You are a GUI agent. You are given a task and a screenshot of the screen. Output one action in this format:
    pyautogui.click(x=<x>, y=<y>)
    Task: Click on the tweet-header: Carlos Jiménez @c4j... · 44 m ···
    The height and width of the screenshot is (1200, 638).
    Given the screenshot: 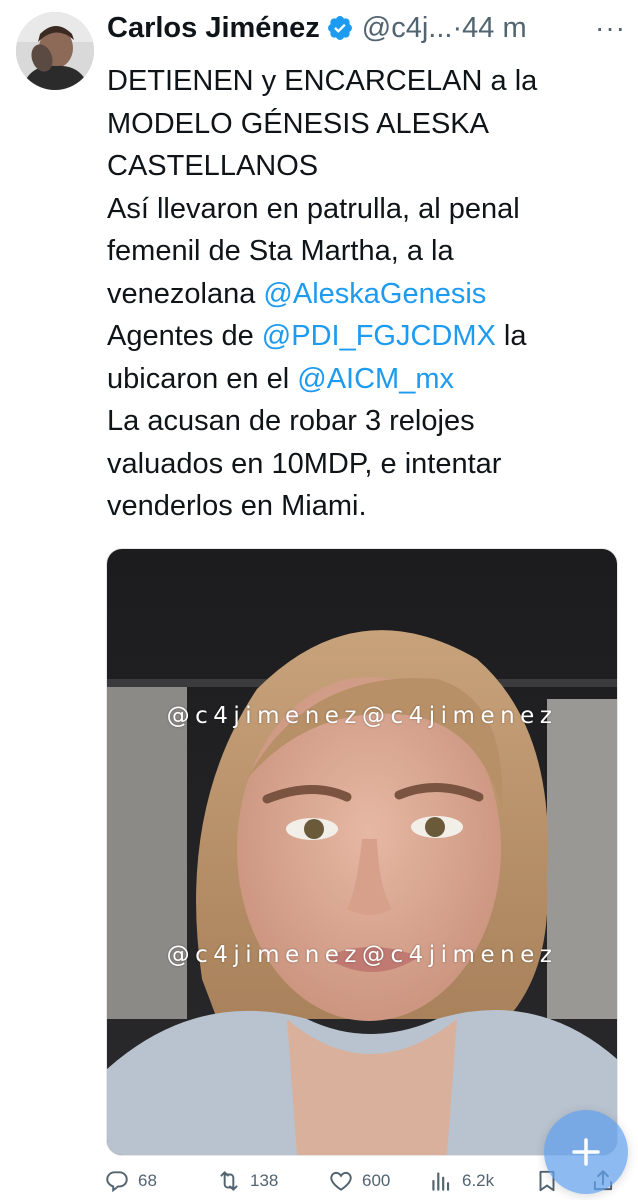 What is the action you would take?
    pyautogui.click(x=366, y=28)
    